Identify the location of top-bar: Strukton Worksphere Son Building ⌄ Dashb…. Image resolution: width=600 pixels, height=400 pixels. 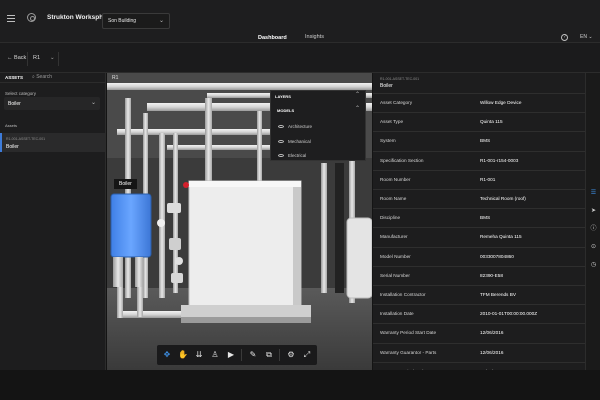
(300, 21).